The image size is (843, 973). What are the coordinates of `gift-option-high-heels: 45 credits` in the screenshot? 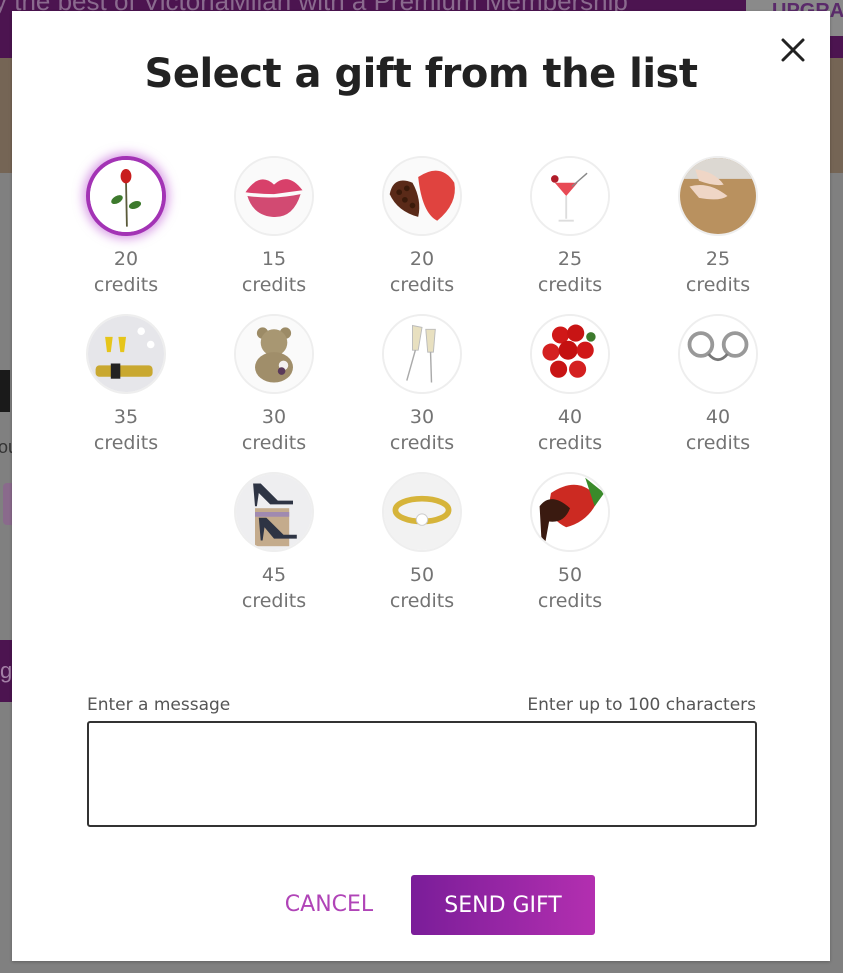 It's located at (274, 543).